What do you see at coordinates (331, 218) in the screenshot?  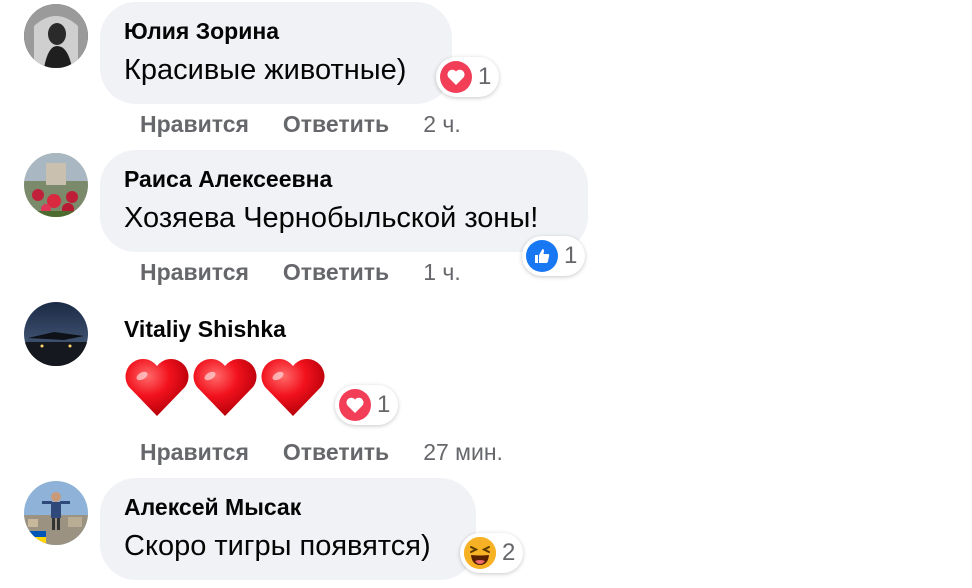 I see `comment-text: Хозяева Чернобыльской зоны!` at bounding box center [331, 218].